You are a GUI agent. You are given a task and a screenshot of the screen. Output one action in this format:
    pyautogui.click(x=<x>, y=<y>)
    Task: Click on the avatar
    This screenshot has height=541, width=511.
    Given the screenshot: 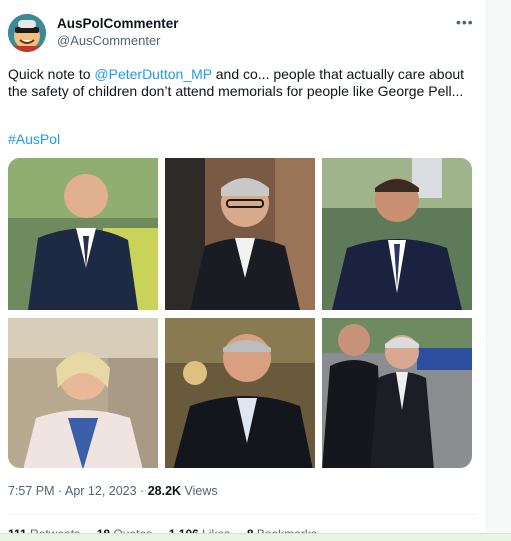 What is the action you would take?
    pyautogui.click(x=27, y=33)
    